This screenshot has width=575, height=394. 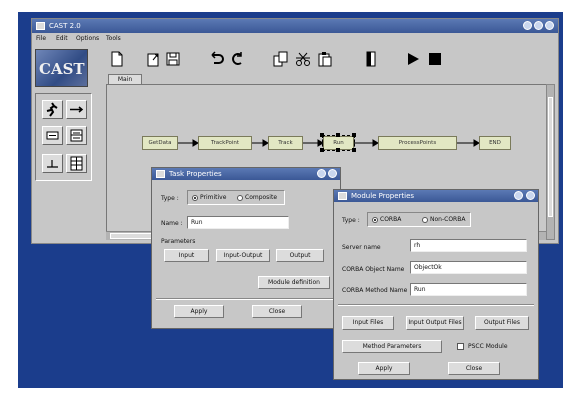 I want to click on main-title-bar: CAST 2.0, so click(x=295, y=26).